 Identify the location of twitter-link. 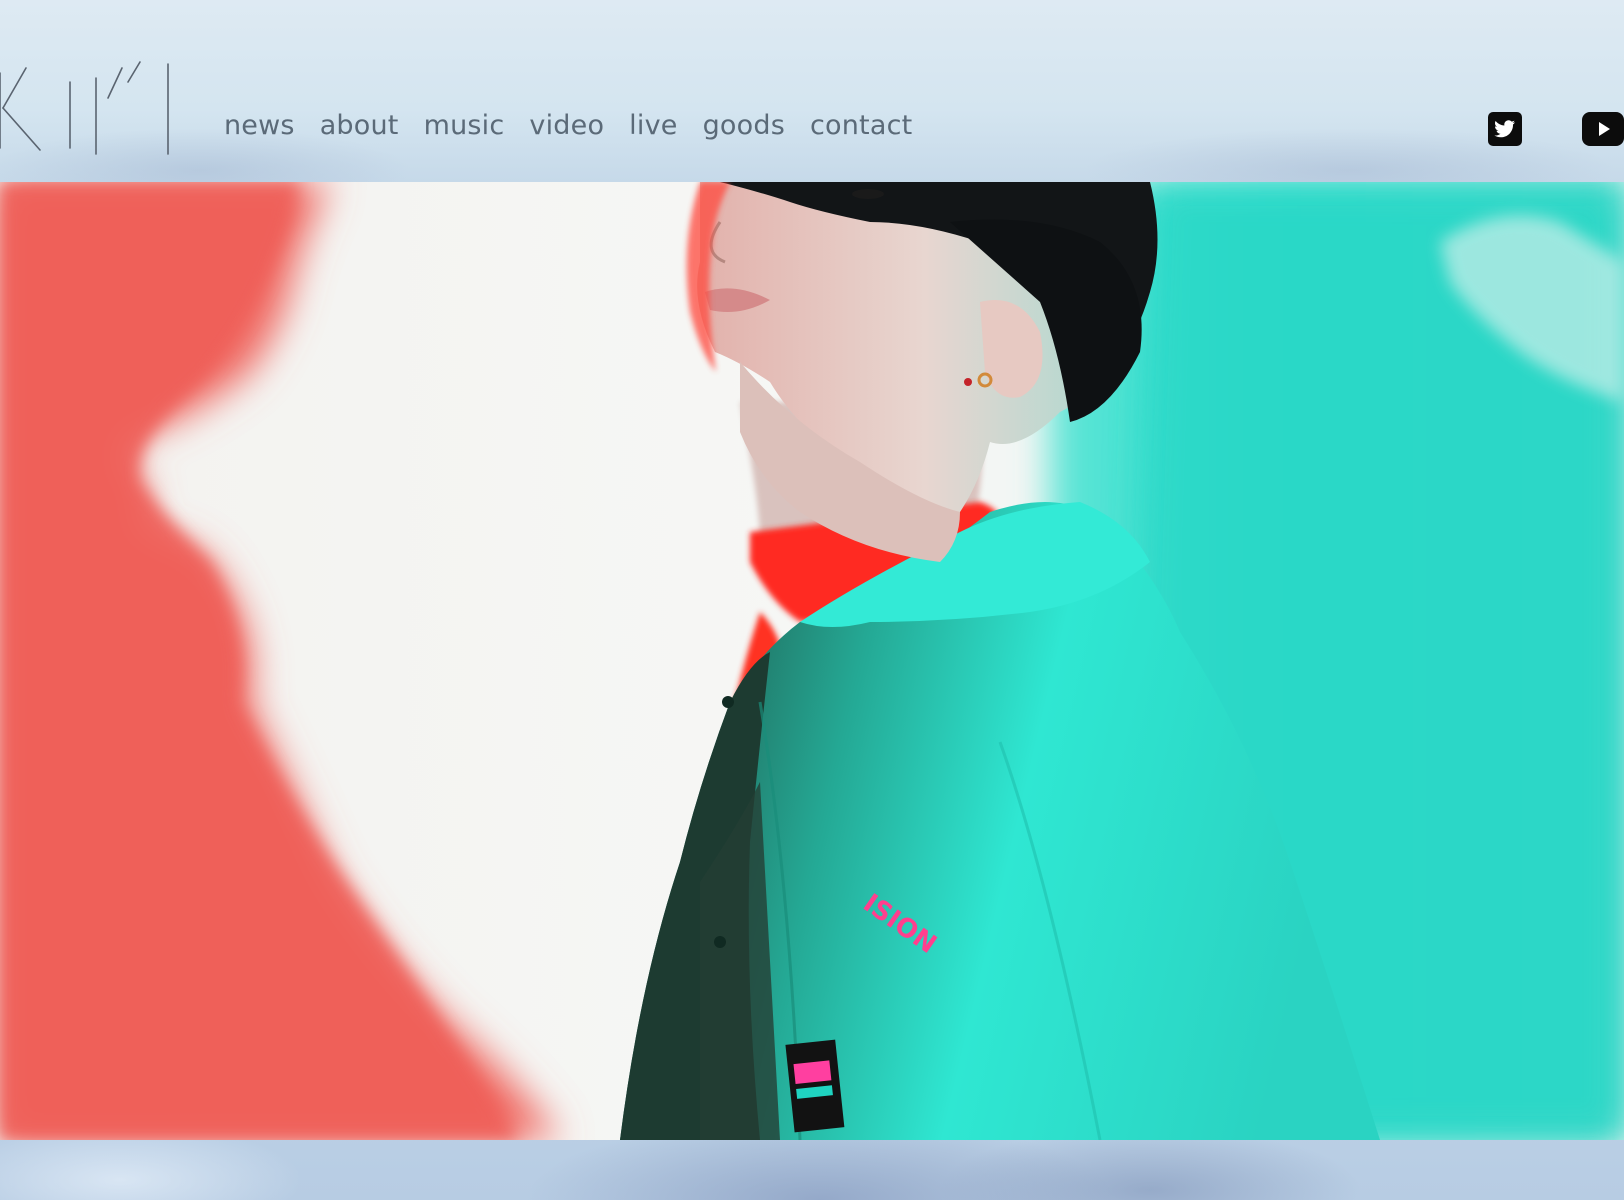
(1505, 129).